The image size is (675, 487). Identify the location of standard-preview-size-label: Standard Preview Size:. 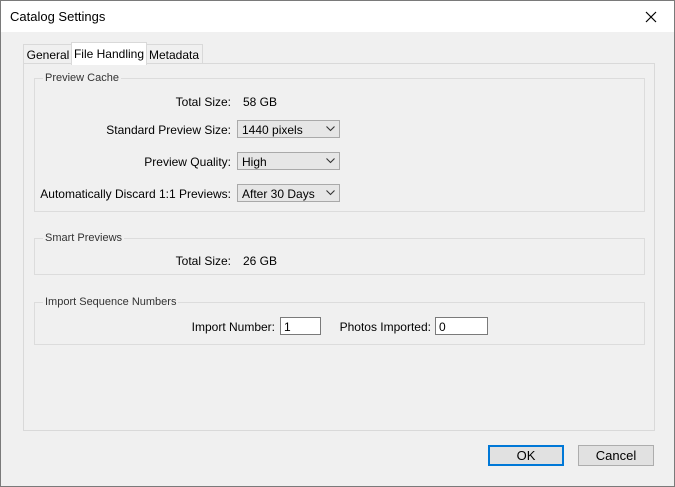
(168, 130).